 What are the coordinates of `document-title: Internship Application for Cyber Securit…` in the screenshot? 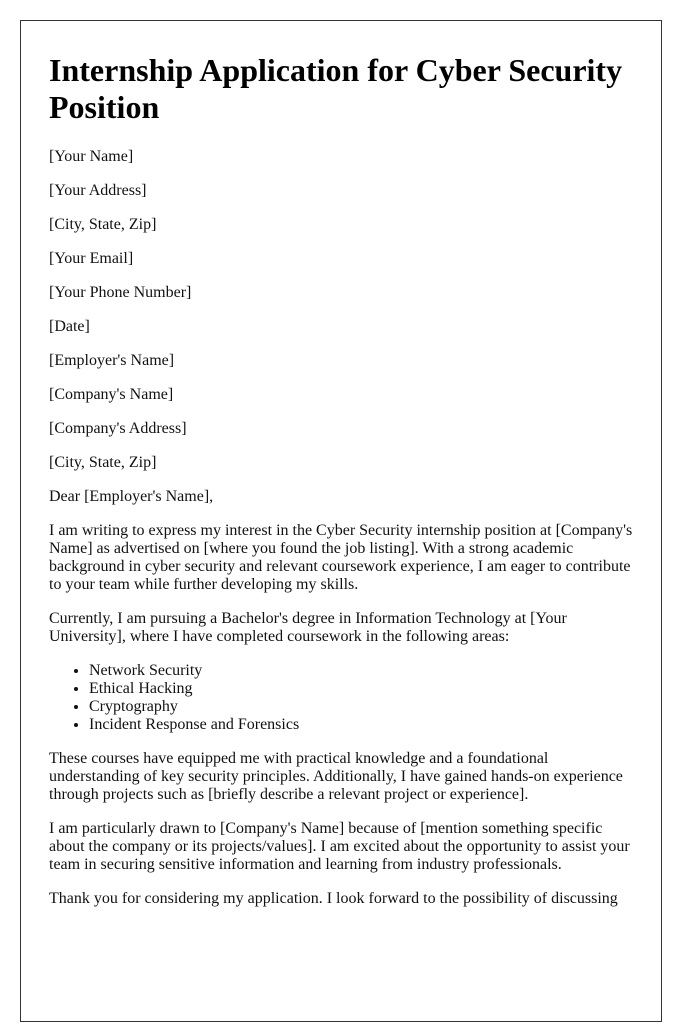 It's located at (336, 88).